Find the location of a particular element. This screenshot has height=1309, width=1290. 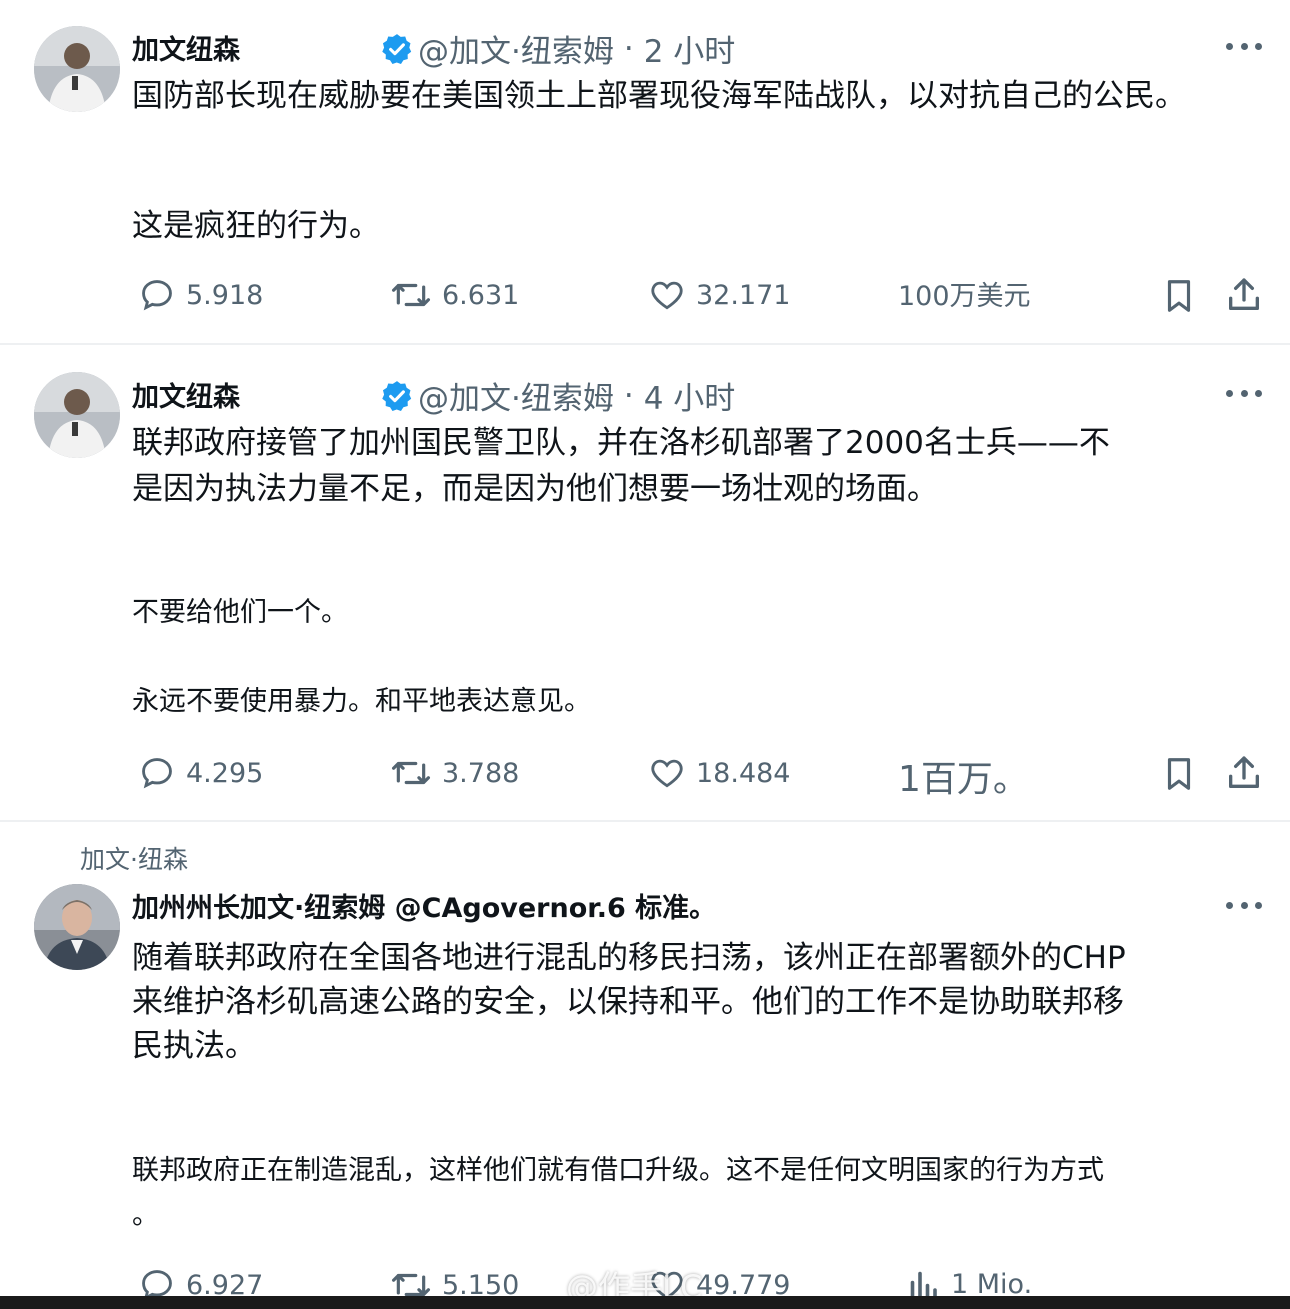

bottom-fade is located at coordinates (1185, 1279).